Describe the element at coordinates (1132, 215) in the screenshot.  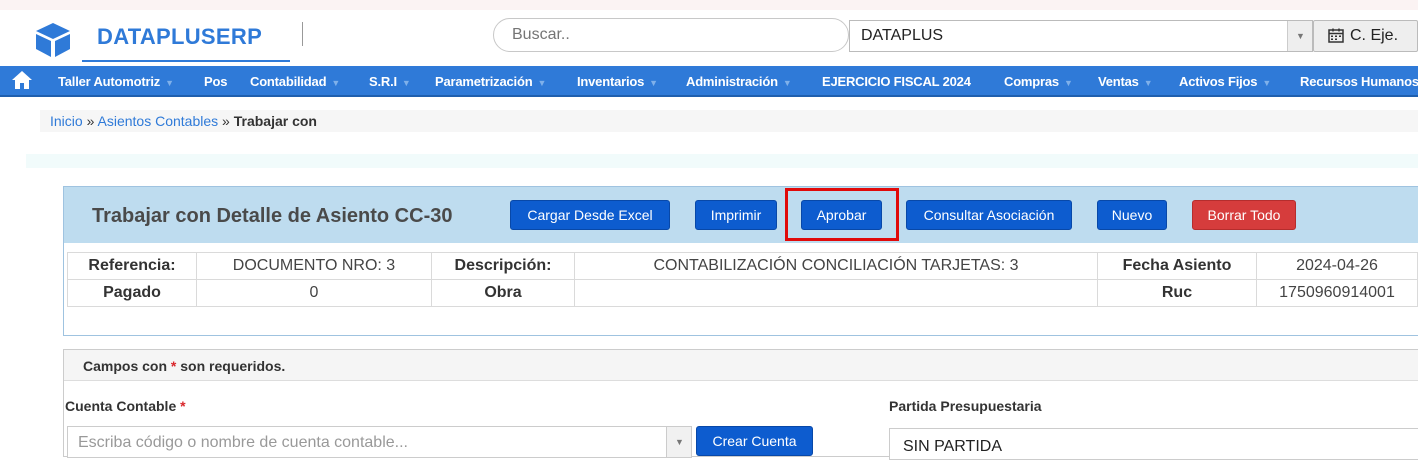
I see `new-button: Nuevo` at that location.